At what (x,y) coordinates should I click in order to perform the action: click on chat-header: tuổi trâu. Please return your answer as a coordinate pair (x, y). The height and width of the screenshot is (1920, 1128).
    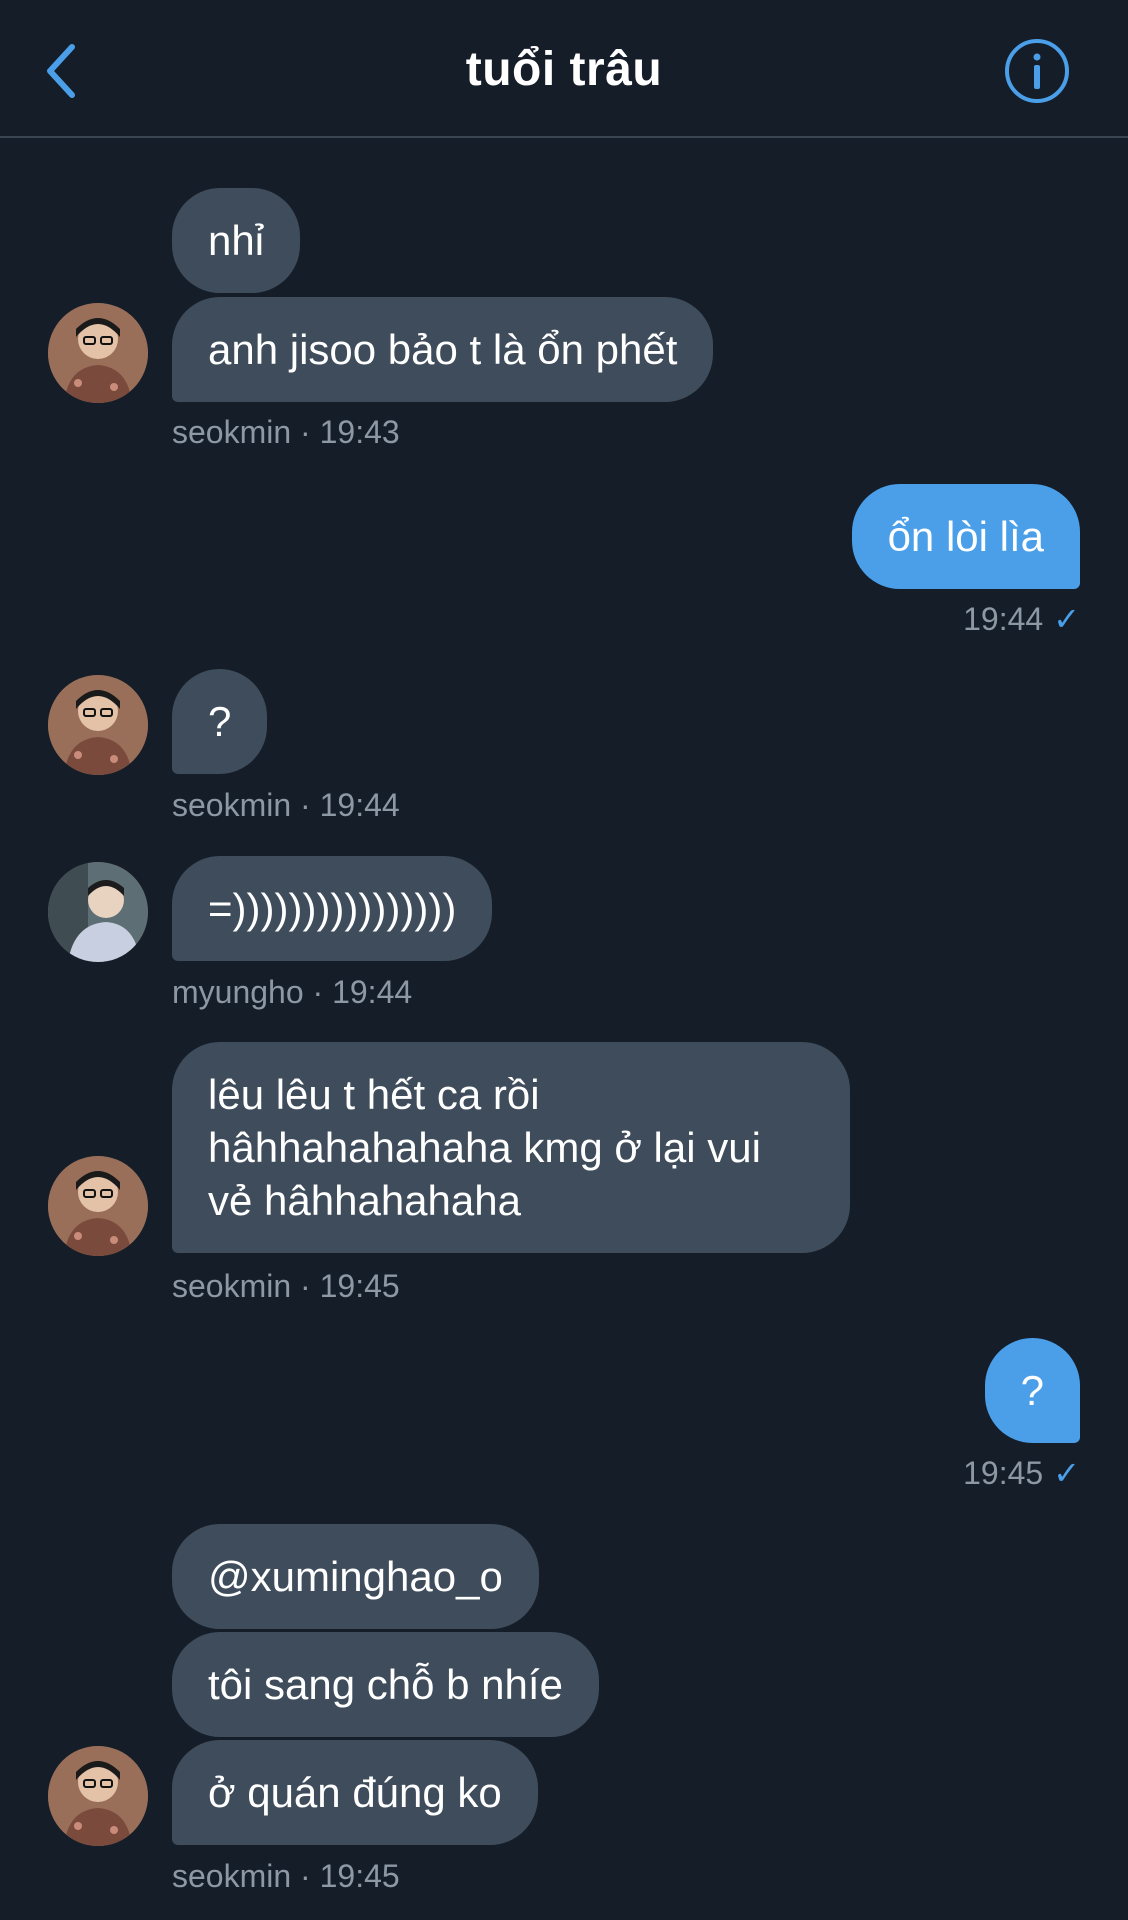
    Looking at the image, I should click on (564, 69).